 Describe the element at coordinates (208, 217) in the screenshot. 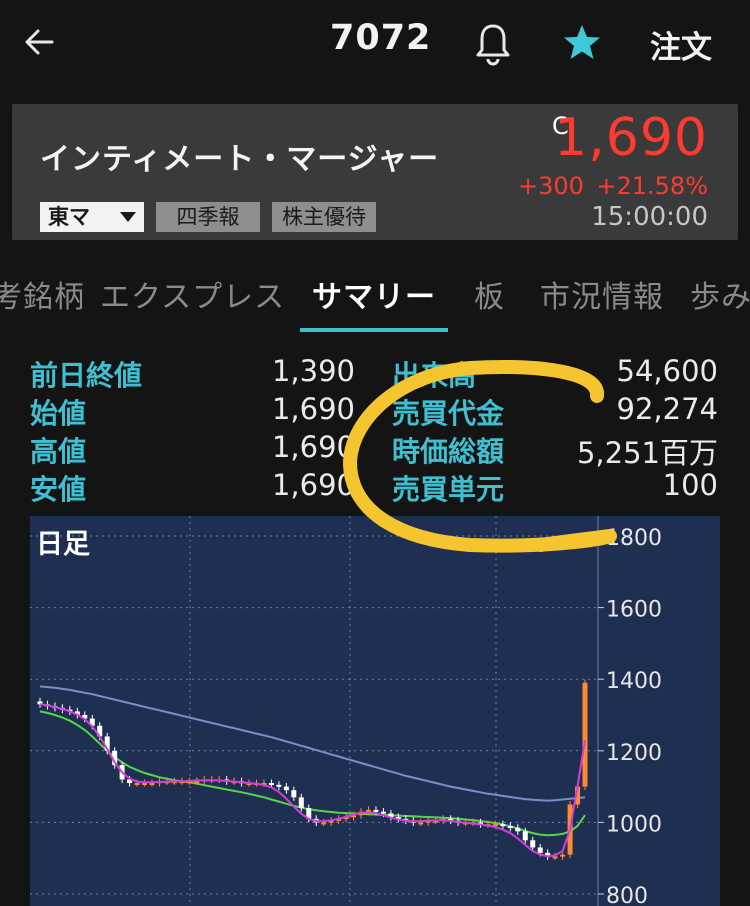

I see `shikiho-tag: 四季報` at that location.